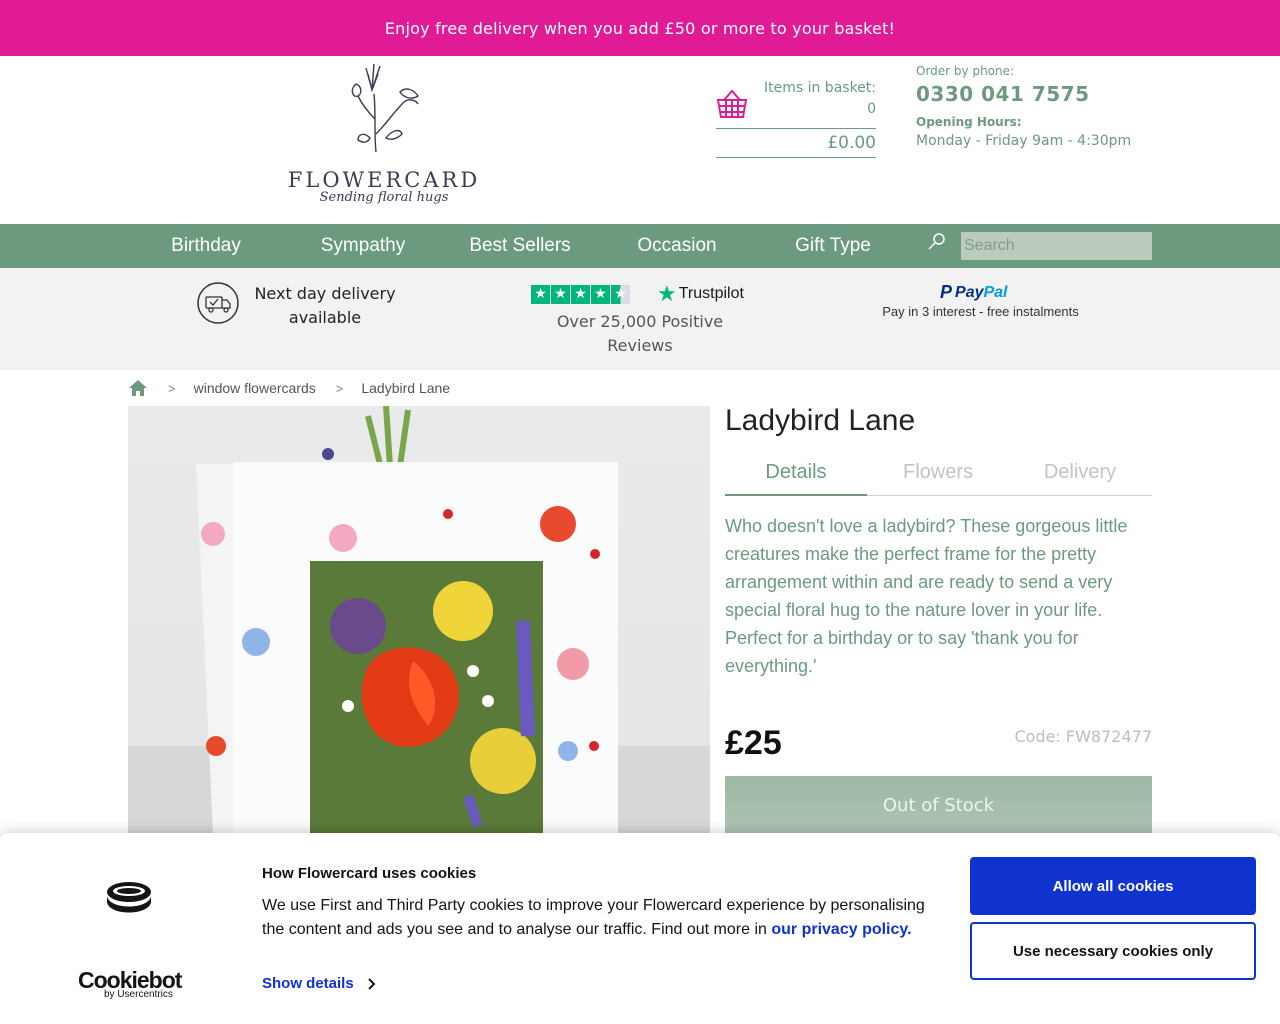 The image size is (1280, 1024). Describe the element at coordinates (385, 108) in the screenshot. I see `flower-logo-icon` at that location.